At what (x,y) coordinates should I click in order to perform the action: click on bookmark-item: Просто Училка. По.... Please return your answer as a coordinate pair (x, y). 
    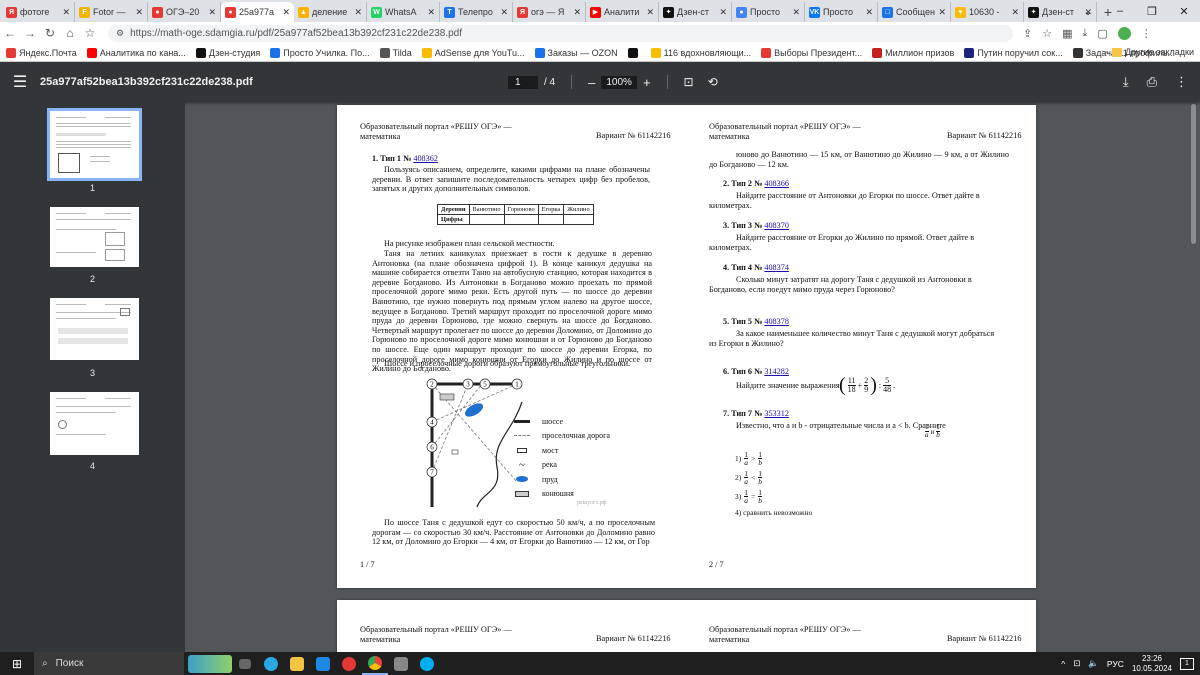
    Looking at the image, I should click on (320, 52).